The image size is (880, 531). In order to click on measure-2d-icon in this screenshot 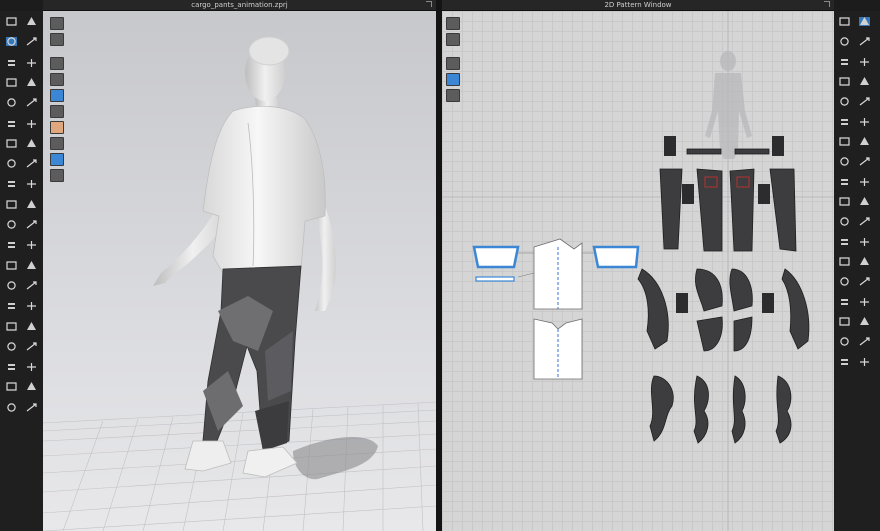, I will do `click(864, 161)`.